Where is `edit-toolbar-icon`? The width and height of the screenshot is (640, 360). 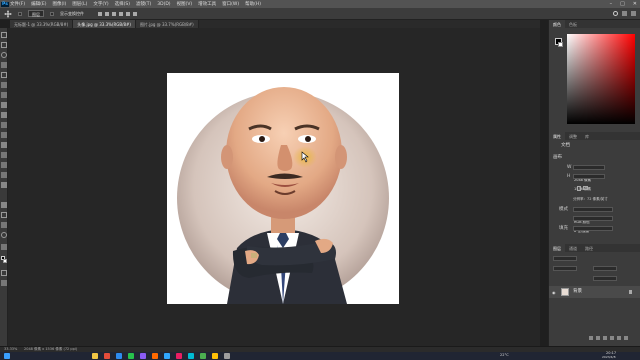 edit-toolbar-icon is located at coordinates (4, 247).